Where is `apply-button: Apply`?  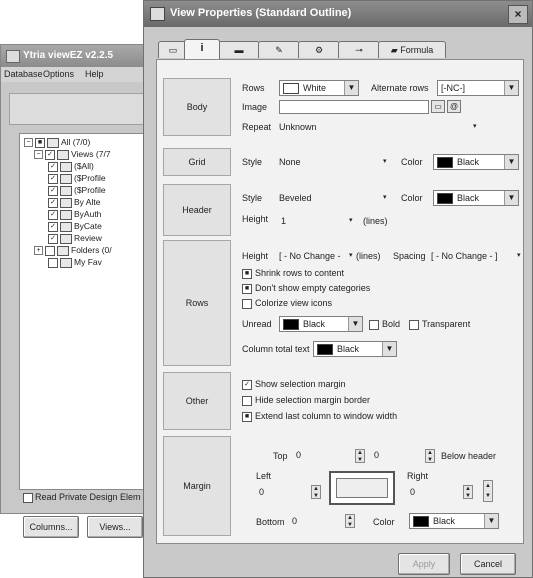
apply-button: Apply is located at coordinates (424, 564).